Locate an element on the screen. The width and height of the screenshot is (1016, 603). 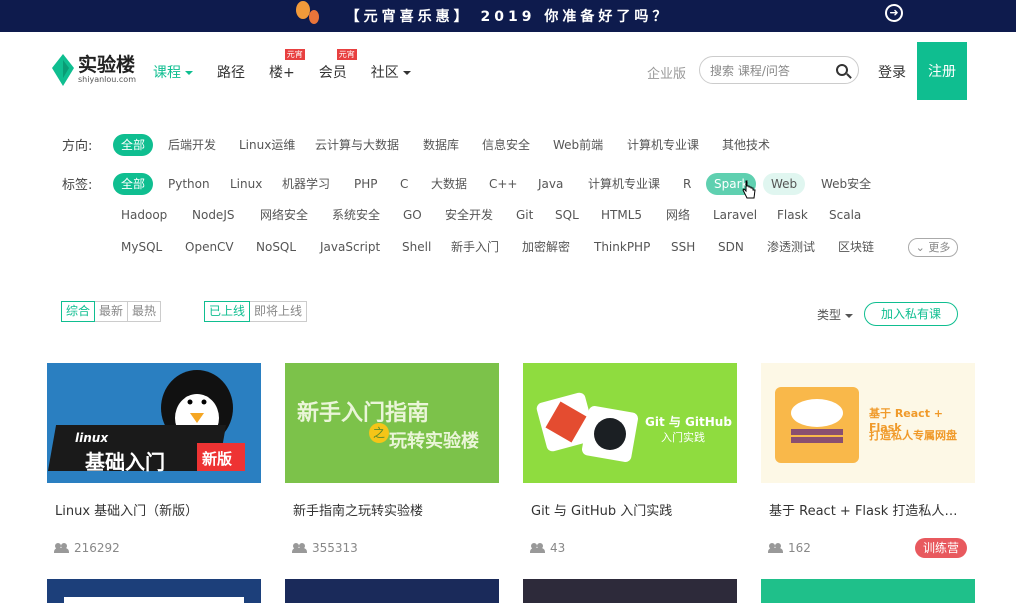
tag-java: Java is located at coordinates (550, 184).